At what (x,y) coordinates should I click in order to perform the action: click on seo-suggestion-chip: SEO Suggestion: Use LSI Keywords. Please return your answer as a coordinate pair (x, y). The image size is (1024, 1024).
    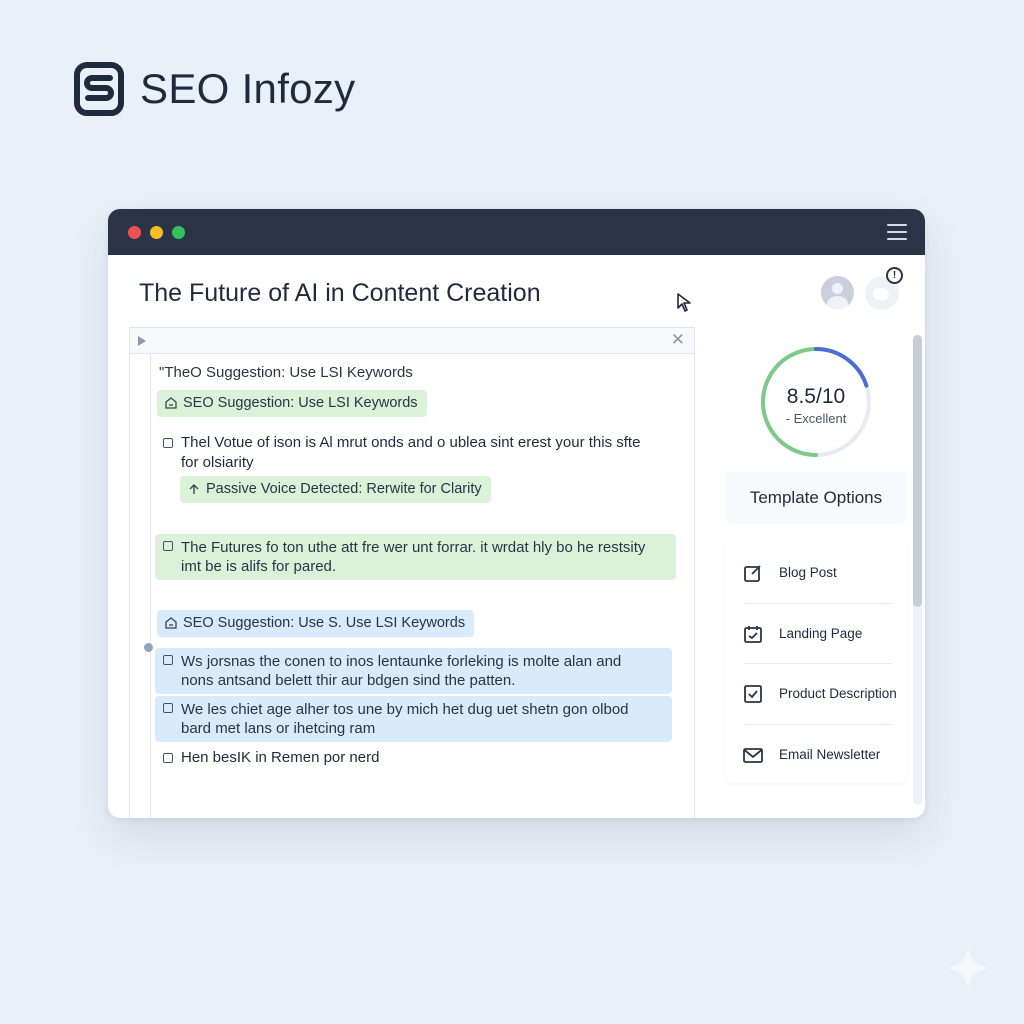
    Looking at the image, I should click on (292, 403).